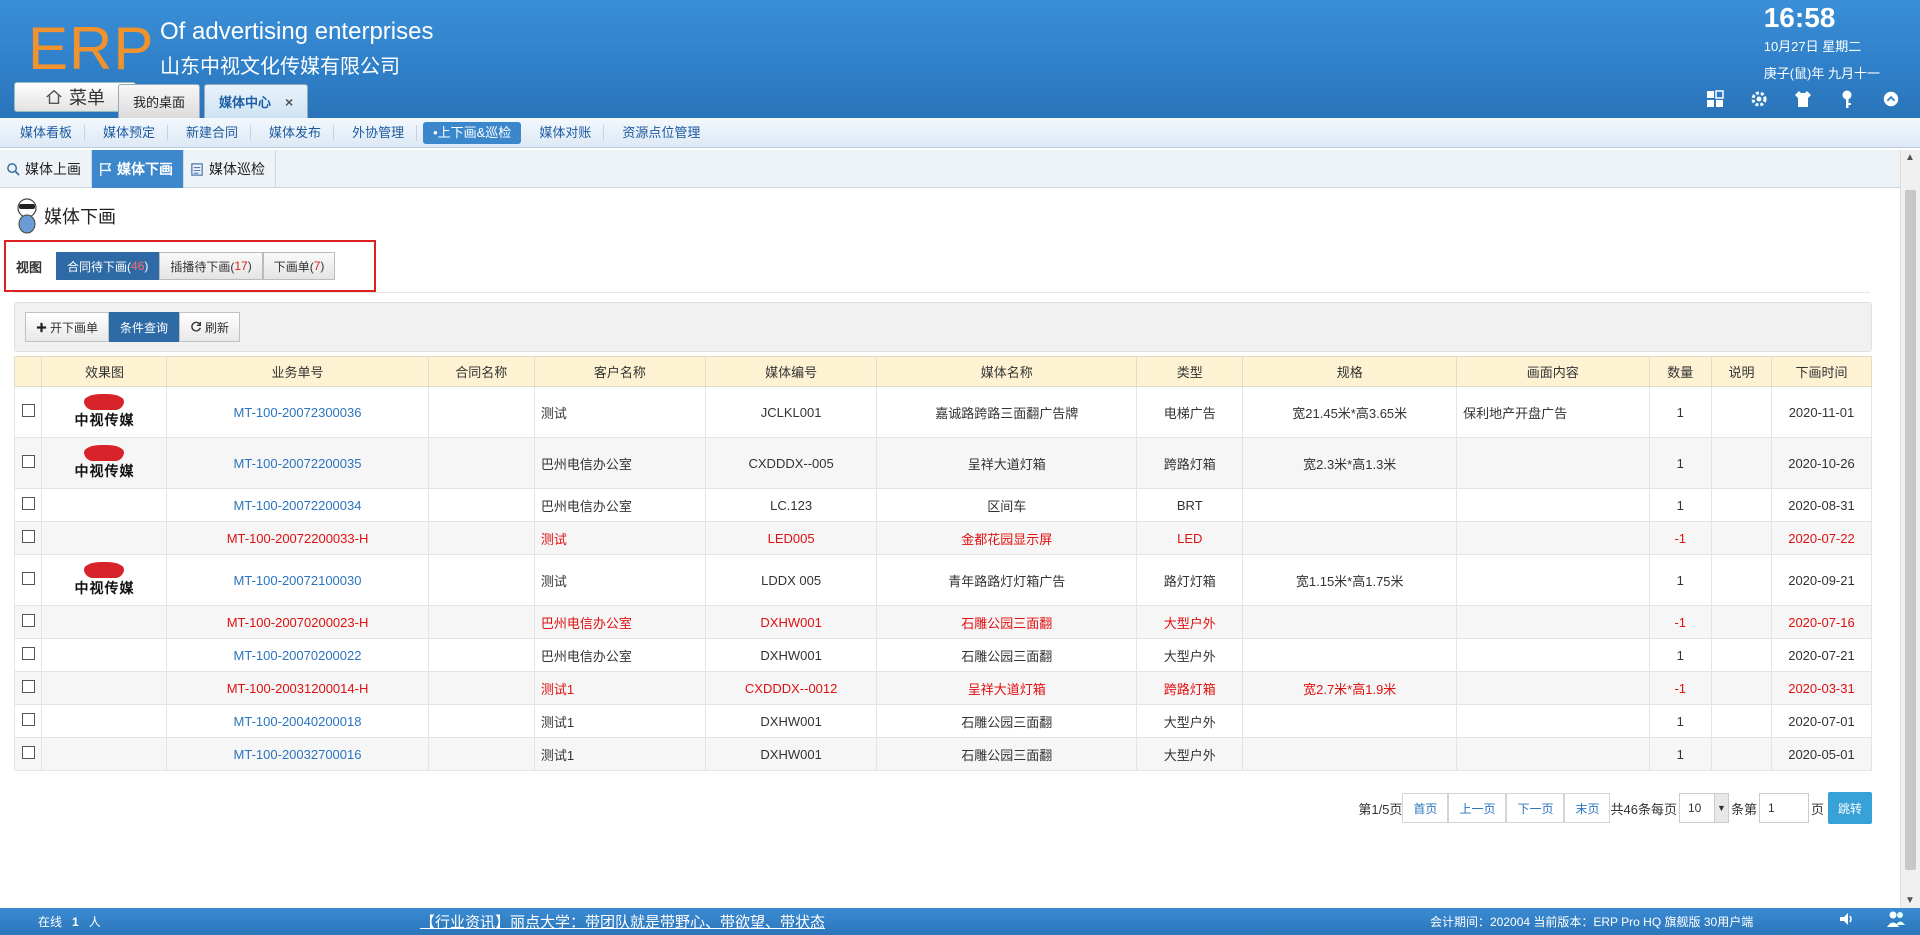  I want to click on subtab-media-inspect: 媒体巡检, so click(230, 169).